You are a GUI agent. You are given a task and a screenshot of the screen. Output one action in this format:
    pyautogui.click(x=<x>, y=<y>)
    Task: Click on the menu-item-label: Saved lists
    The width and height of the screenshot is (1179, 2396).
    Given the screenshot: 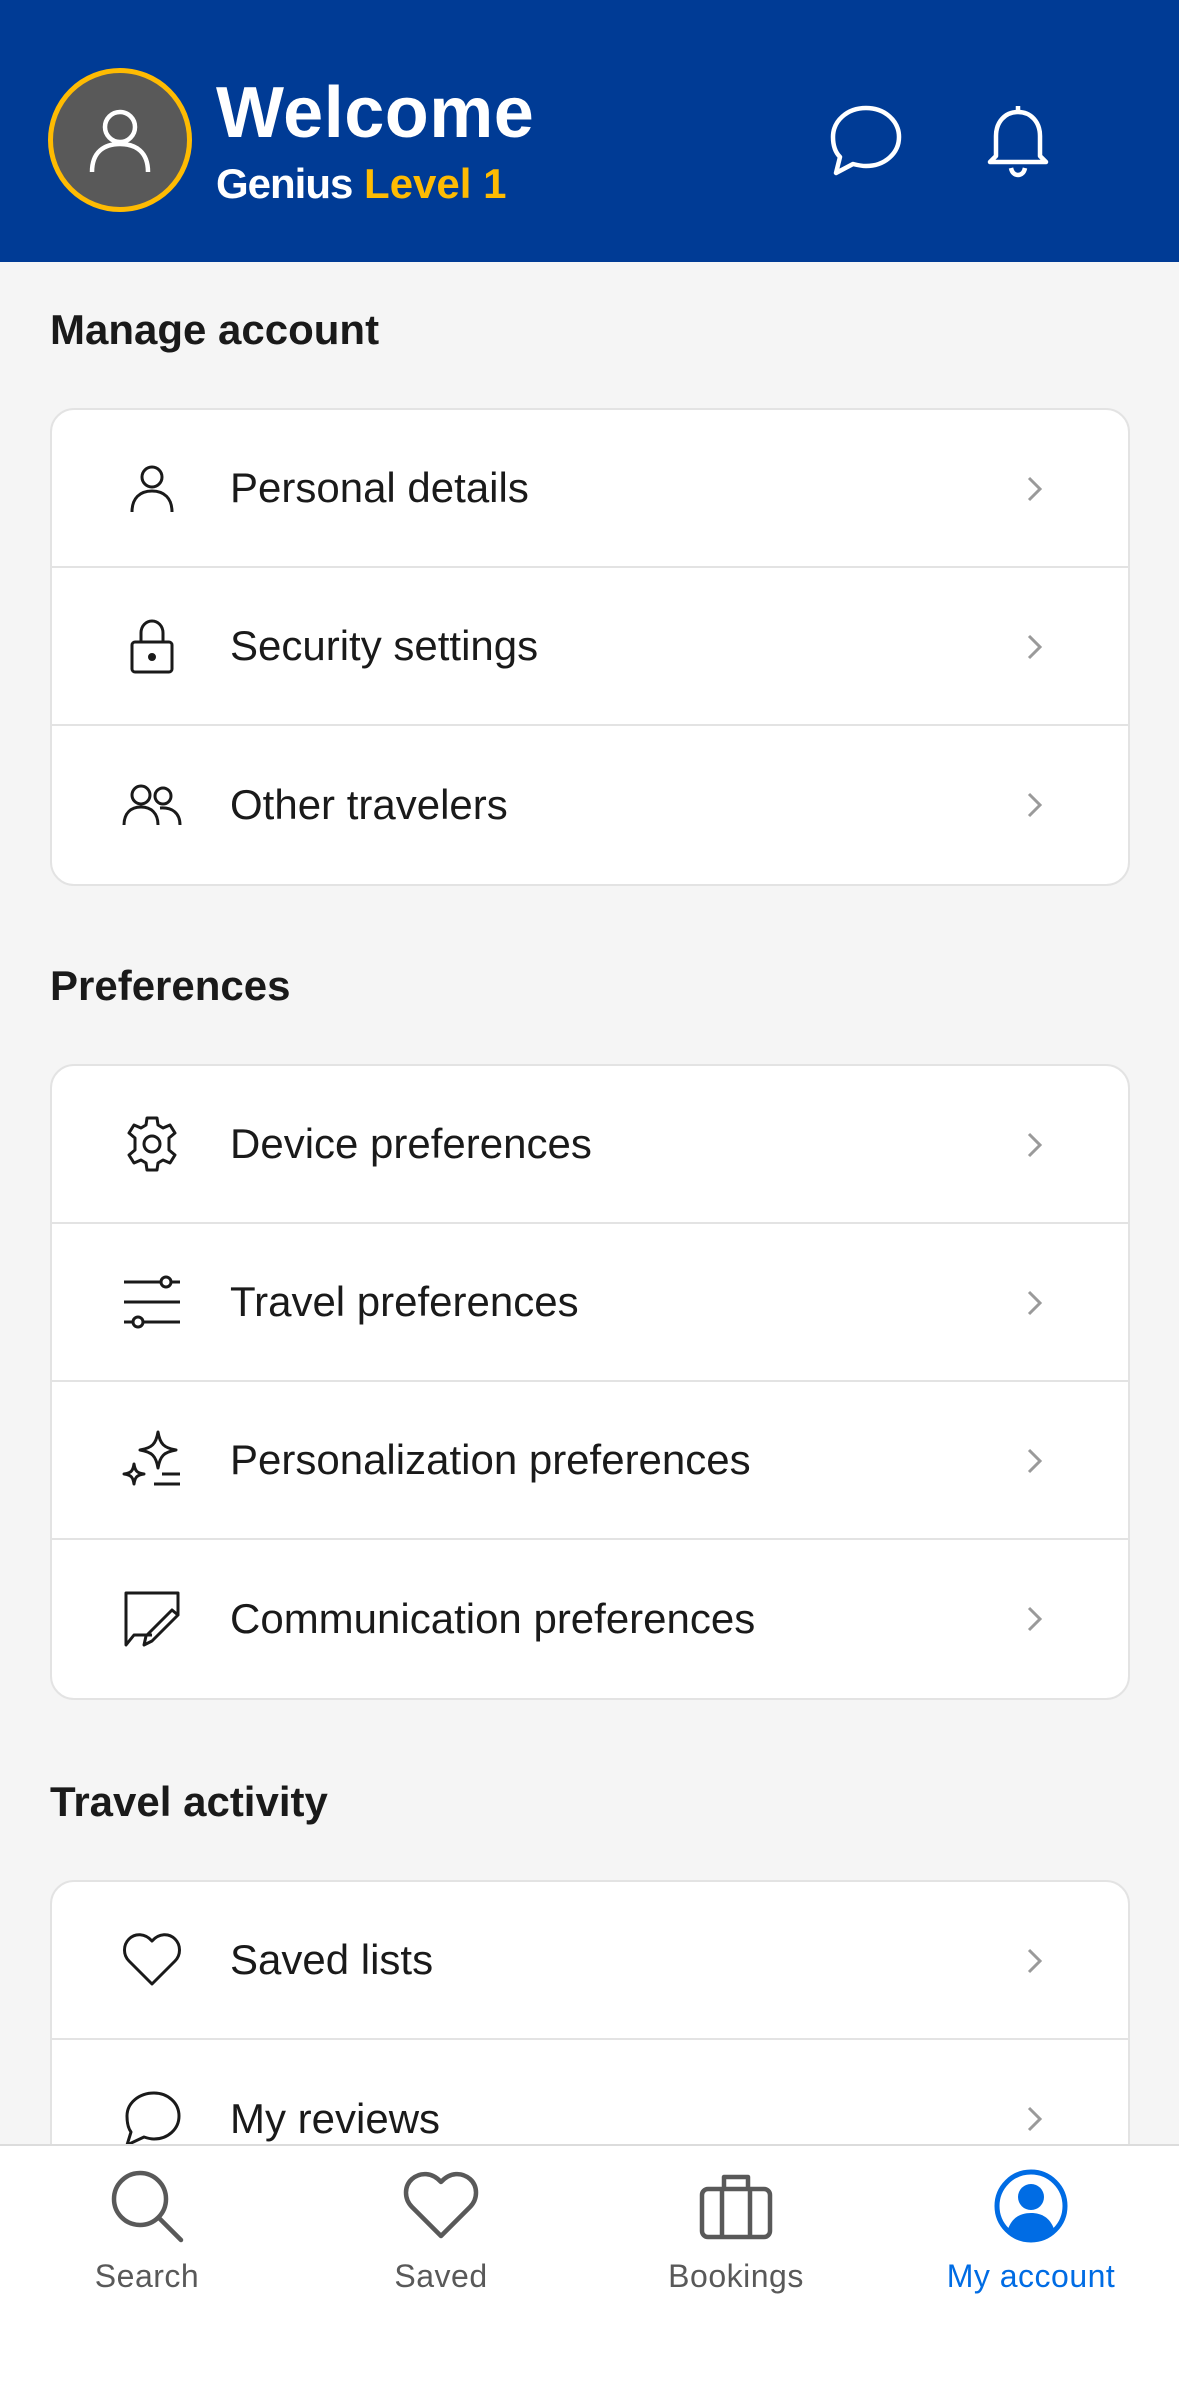 What is the action you would take?
    pyautogui.click(x=332, y=1959)
    